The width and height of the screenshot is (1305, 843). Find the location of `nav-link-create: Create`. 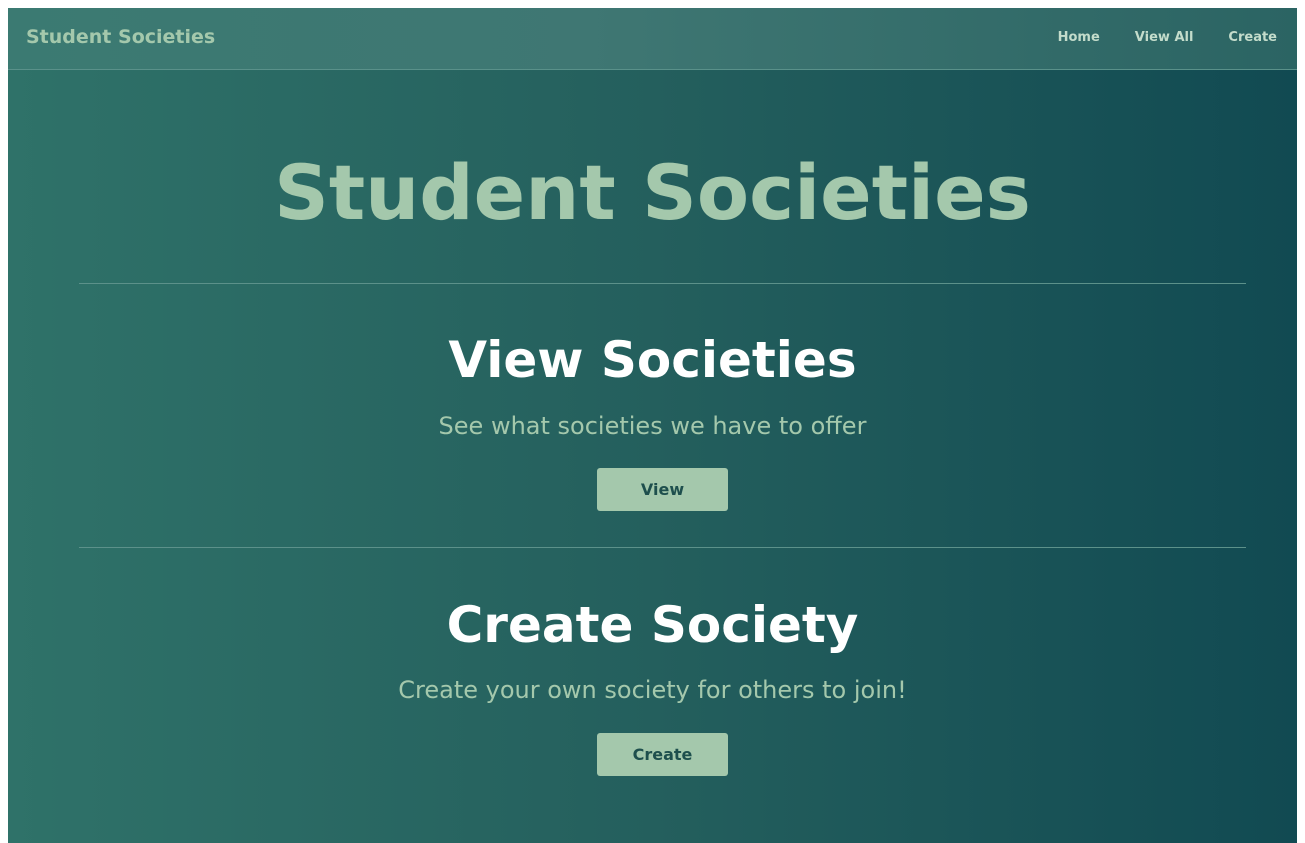

nav-link-create: Create is located at coordinates (1252, 37).